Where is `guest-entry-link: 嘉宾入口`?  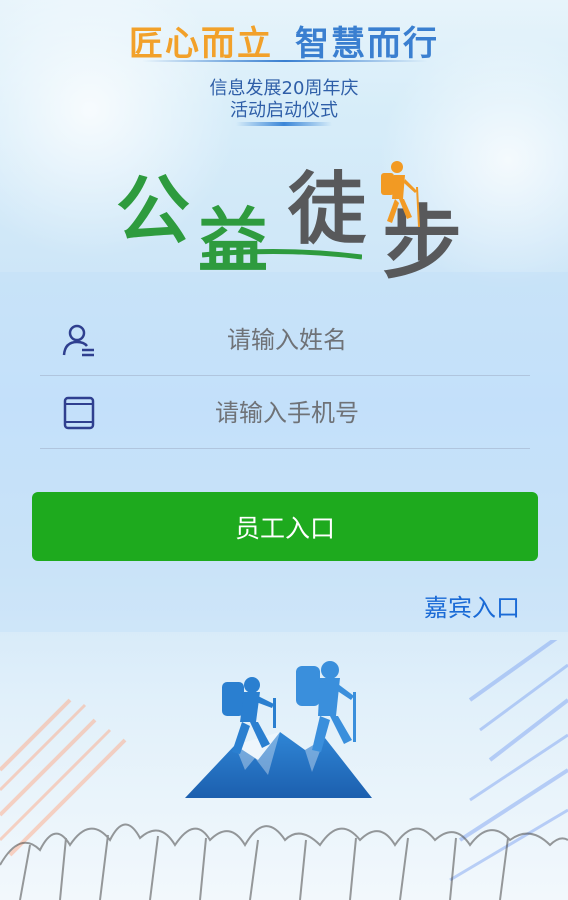 guest-entry-link: 嘉宾入口 is located at coordinates (472, 605).